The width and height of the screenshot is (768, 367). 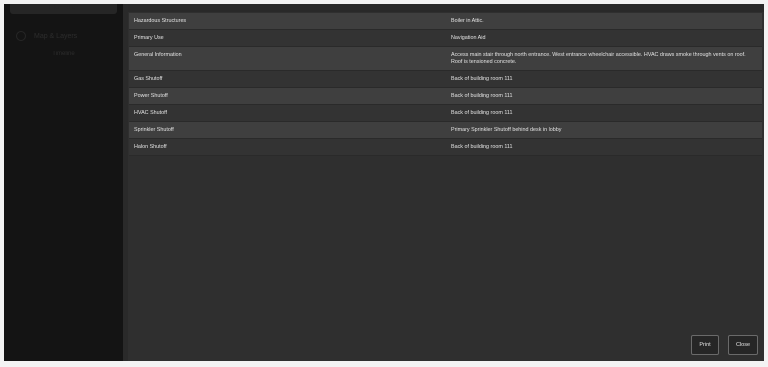 What do you see at coordinates (445, 113) in the screenshot?
I see `table-row: HVAC Shutoff Back of building room 111` at bounding box center [445, 113].